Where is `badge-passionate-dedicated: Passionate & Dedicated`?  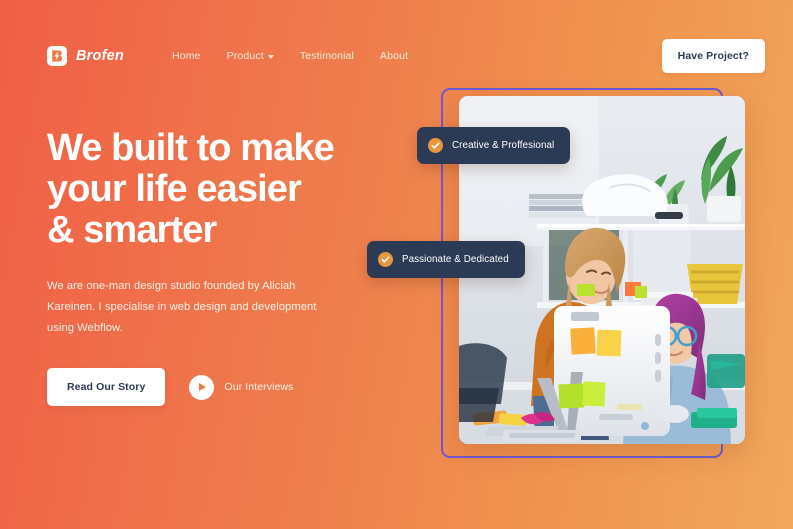
badge-passionate-dedicated: Passionate & Dedicated is located at coordinates (446, 259).